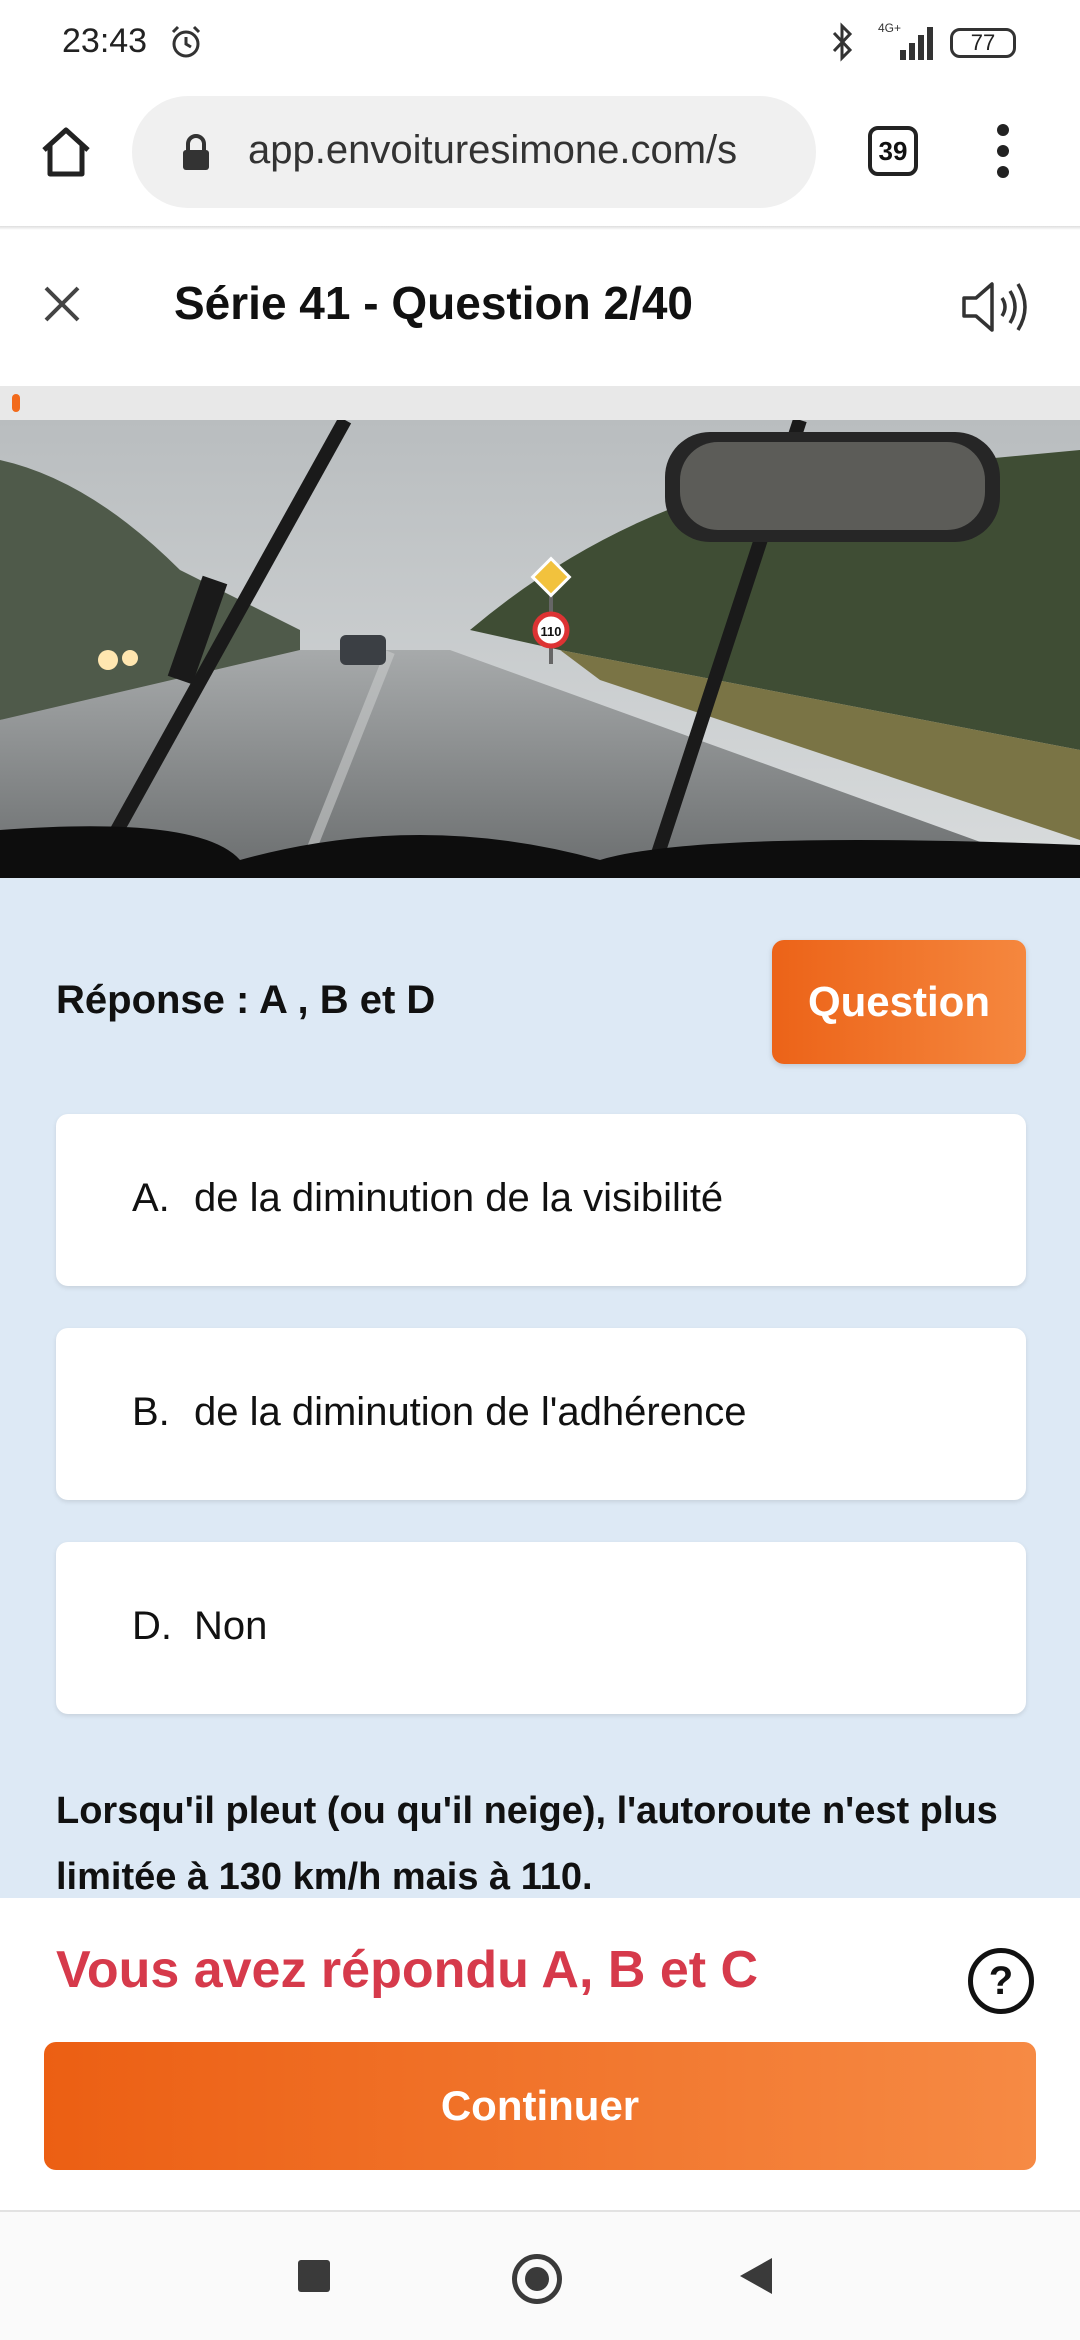 The height and width of the screenshot is (2340, 1080). What do you see at coordinates (905, 40) in the screenshot?
I see `signal-icon: 4G+` at bounding box center [905, 40].